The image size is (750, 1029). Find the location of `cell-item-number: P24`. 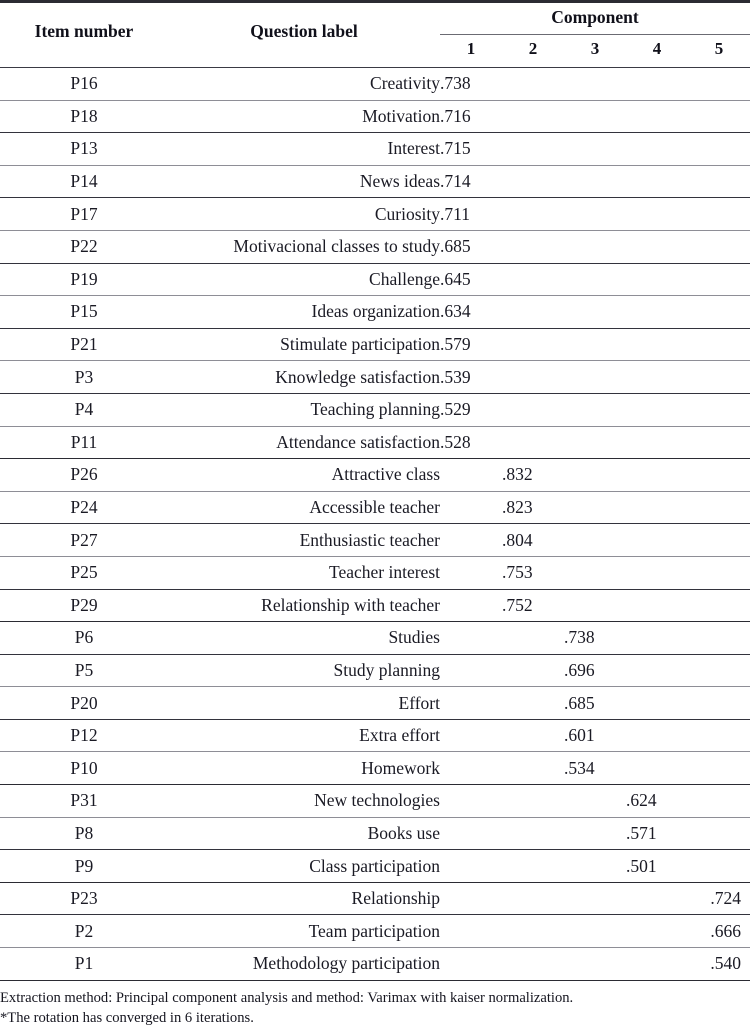

cell-item-number: P24 is located at coordinates (84, 508).